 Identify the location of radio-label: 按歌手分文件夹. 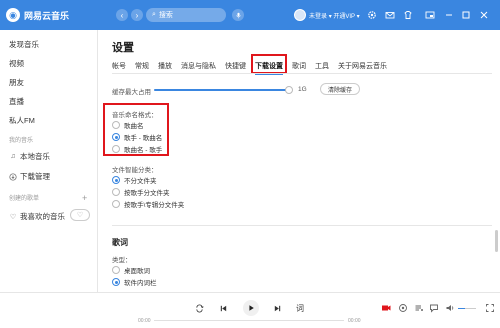
(147, 193).